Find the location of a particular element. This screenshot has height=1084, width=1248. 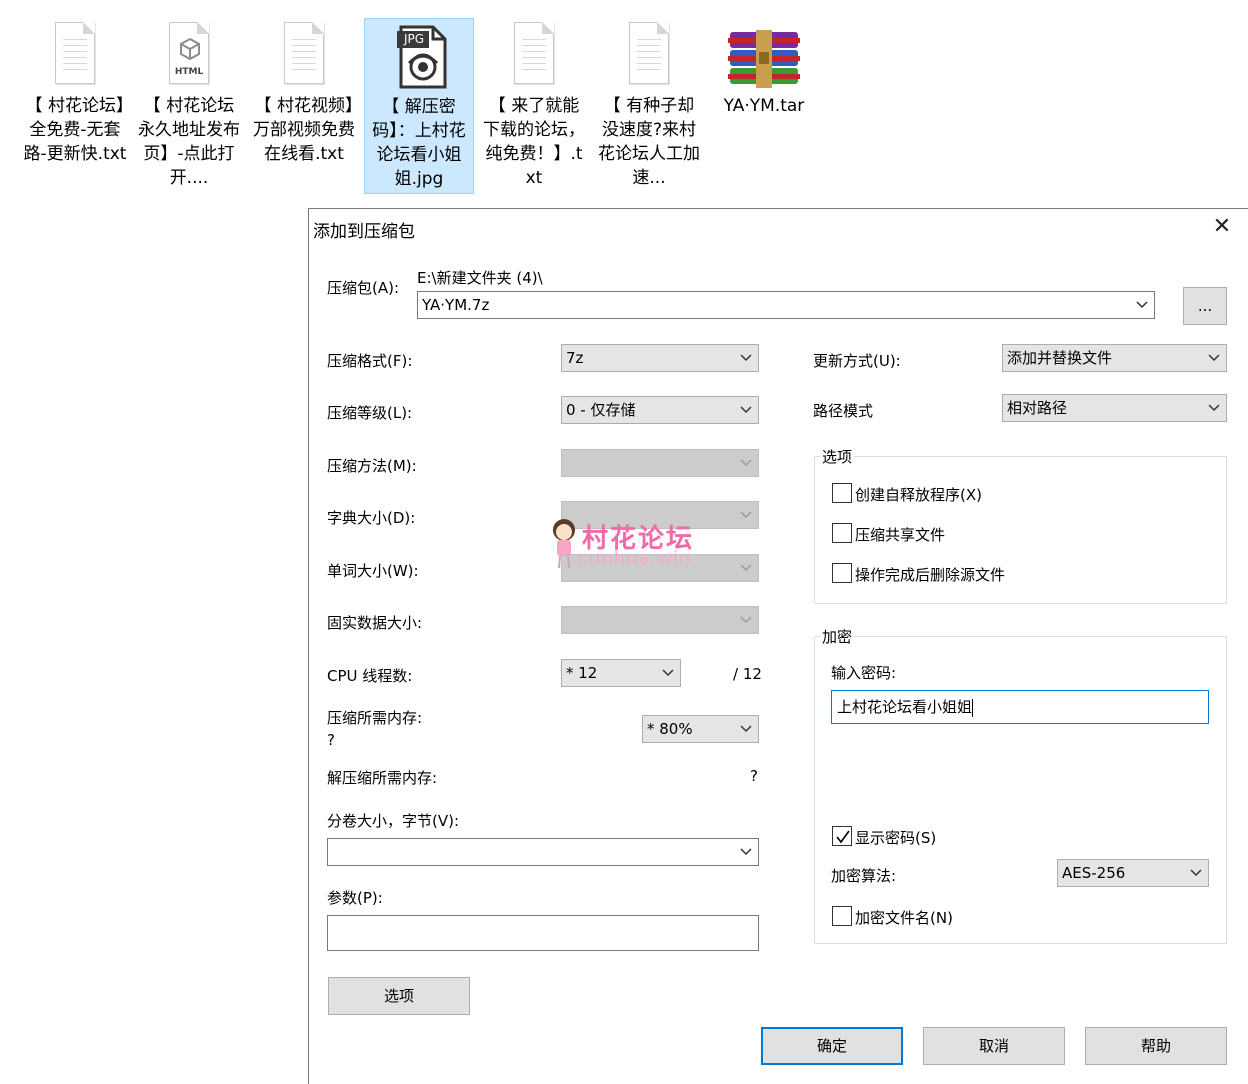

desktop-file-1: 【 村花论坛】全免费-无套路-更新快.txt is located at coordinates (75, 106).